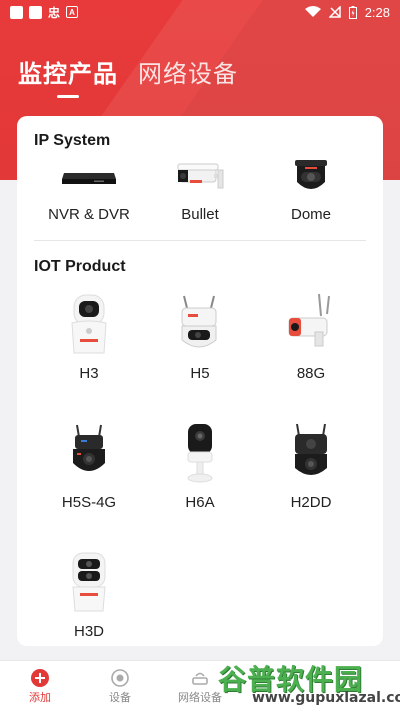 The width and height of the screenshot is (400, 712). I want to click on h6a-camera-icon, so click(200, 453).